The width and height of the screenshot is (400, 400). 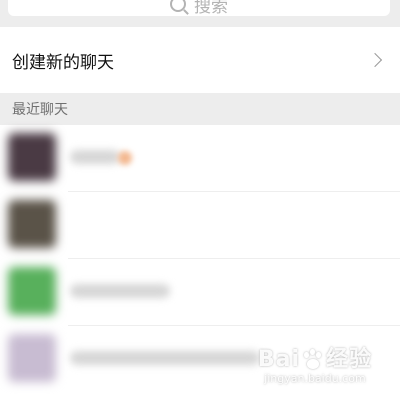 What do you see at coordinates (125, 158) in the screenshot?
I see `chat-emoji-redacted` at bounding box center [125, 158].